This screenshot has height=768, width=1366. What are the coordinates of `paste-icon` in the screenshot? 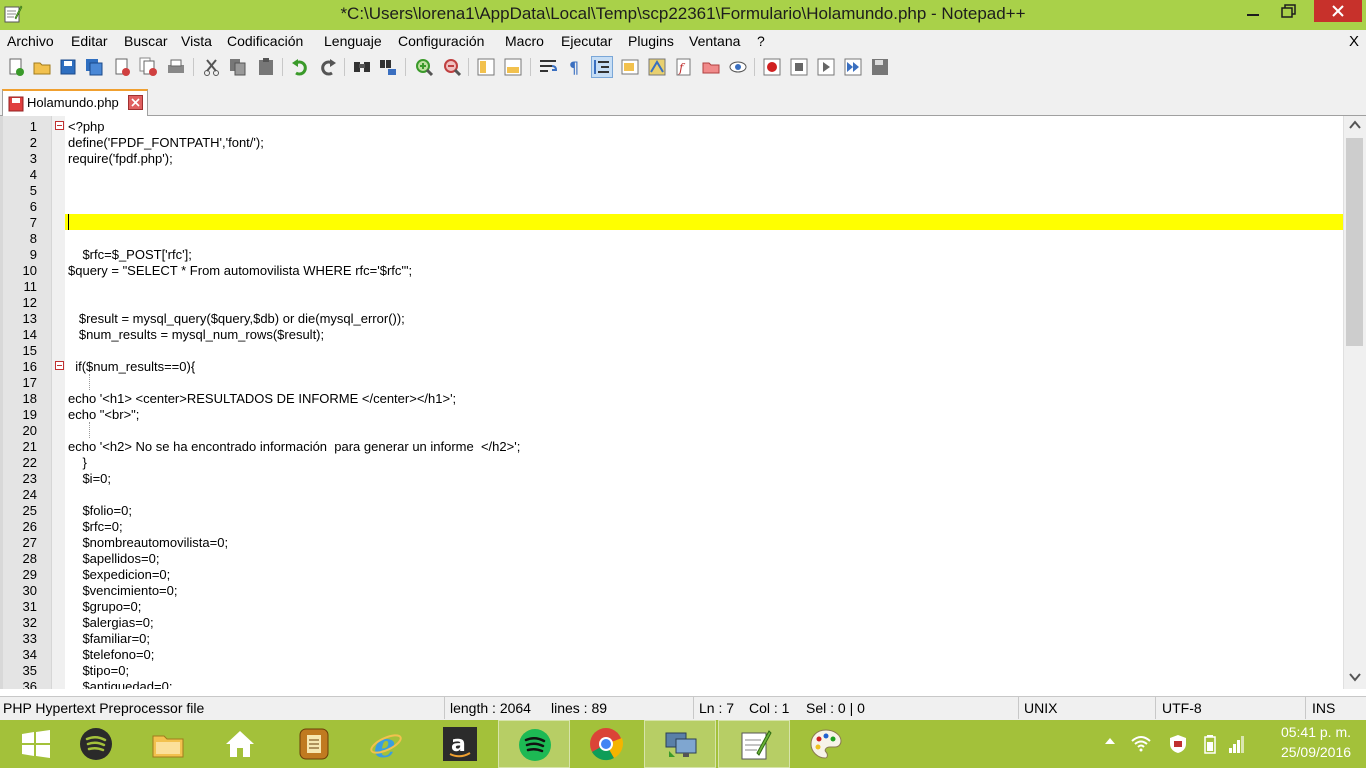 It's located at (266, 67).